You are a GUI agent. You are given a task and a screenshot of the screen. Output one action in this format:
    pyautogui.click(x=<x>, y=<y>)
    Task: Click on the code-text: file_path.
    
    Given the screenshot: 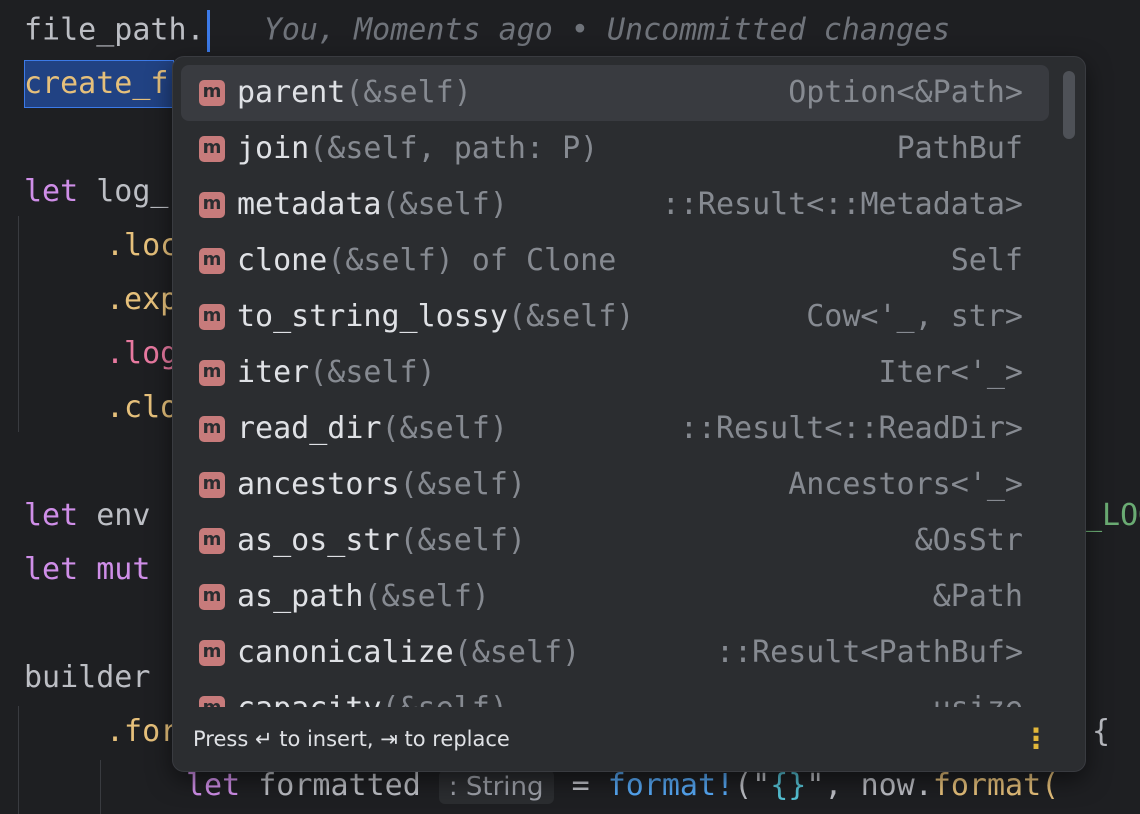 What is the action you would take?
    pyautogui.click(x=114, y=30)
    